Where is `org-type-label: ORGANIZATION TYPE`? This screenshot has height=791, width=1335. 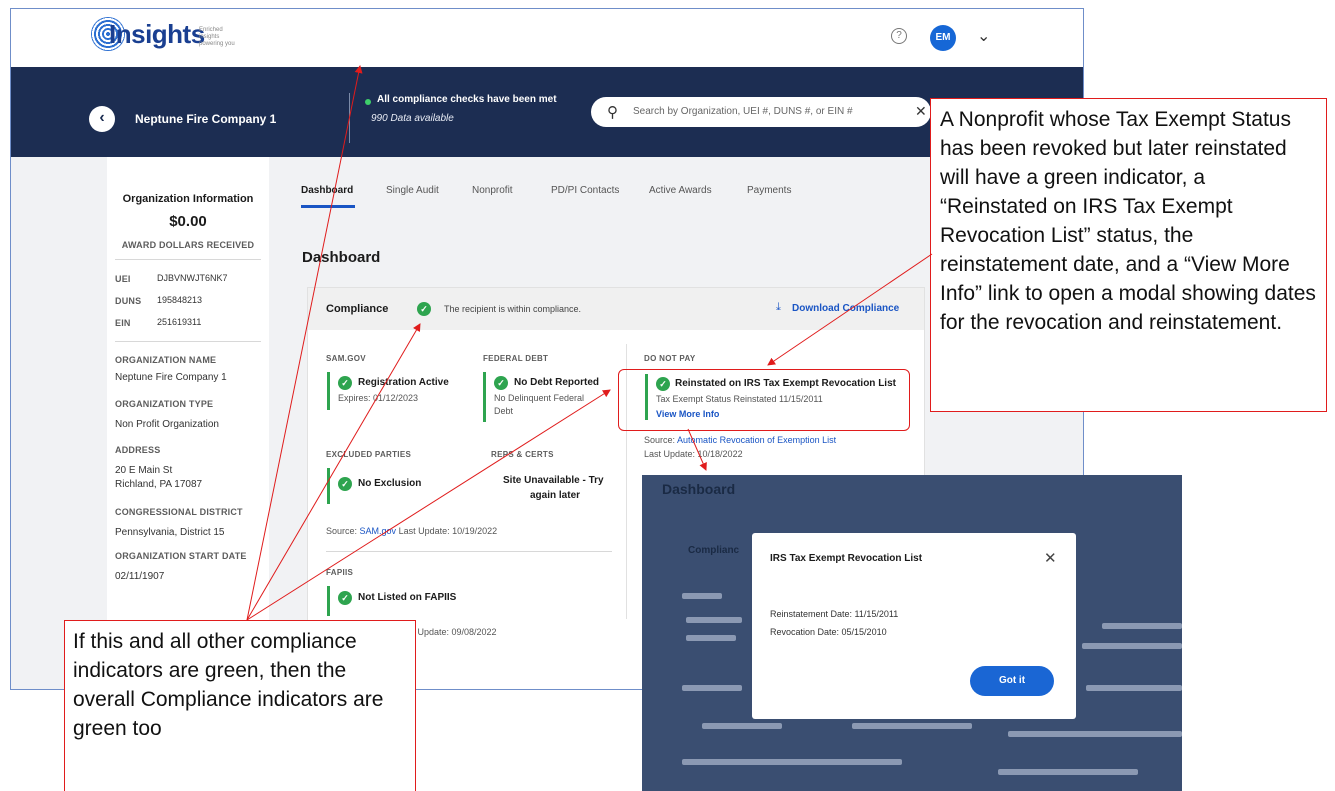
org-type-label: ORGANIZATION TYPE is located at coordinates (164, 404).